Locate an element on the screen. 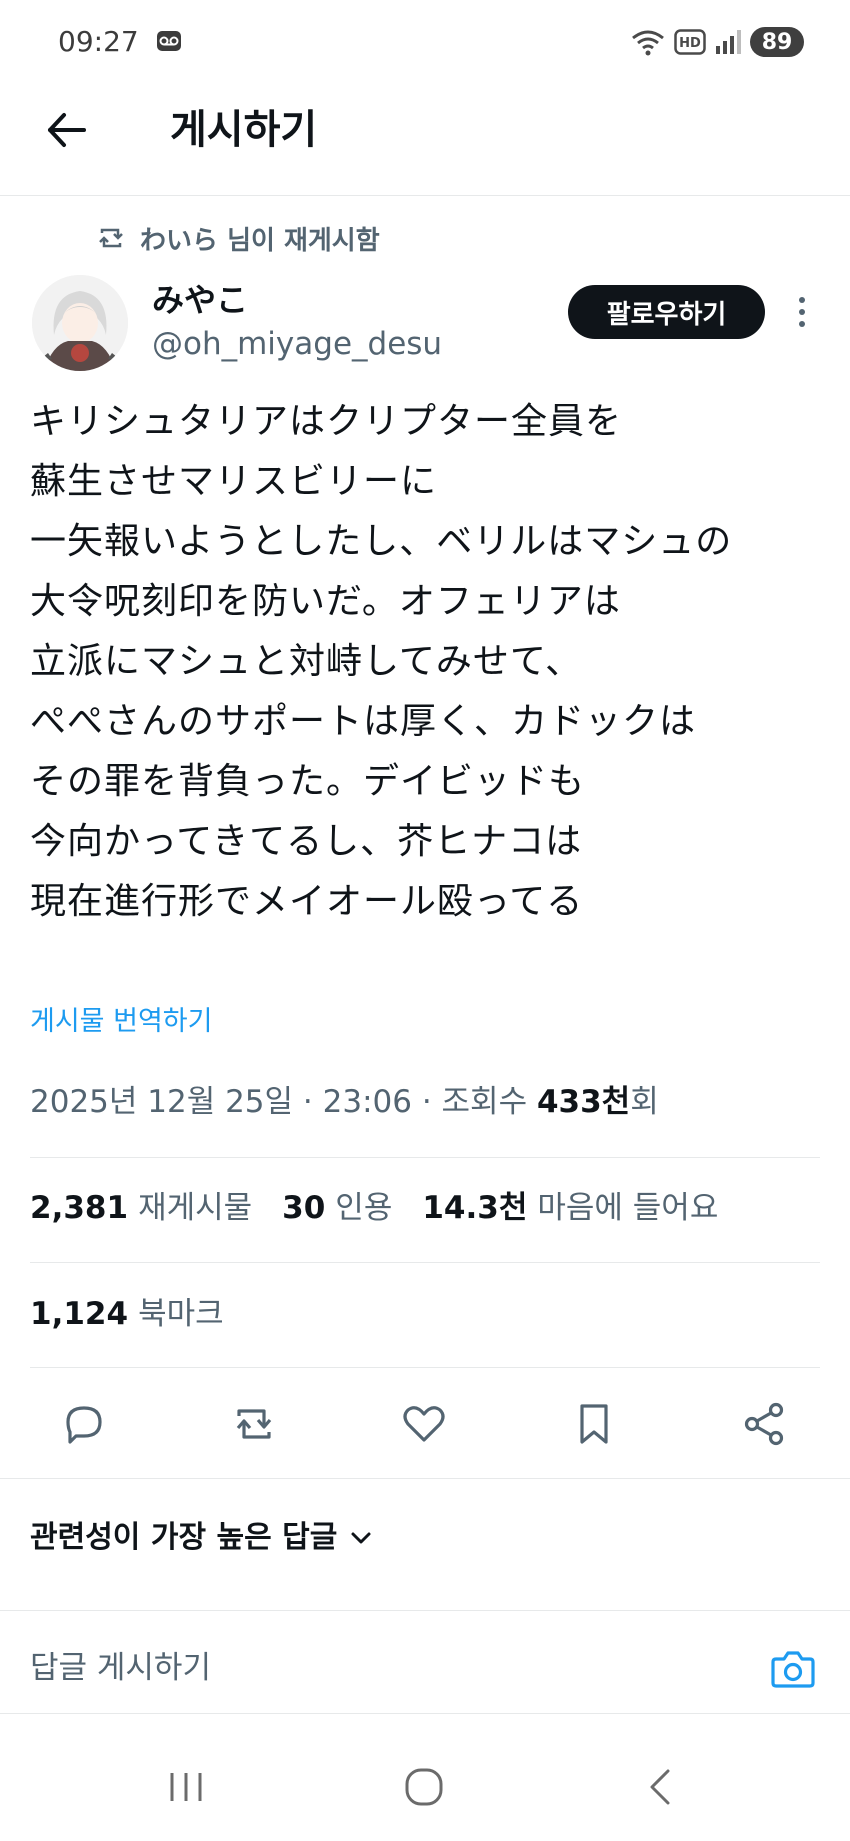 The width and height of the screenshot is (850, 1841). wifi-icon is located at coordinates (648, 43).